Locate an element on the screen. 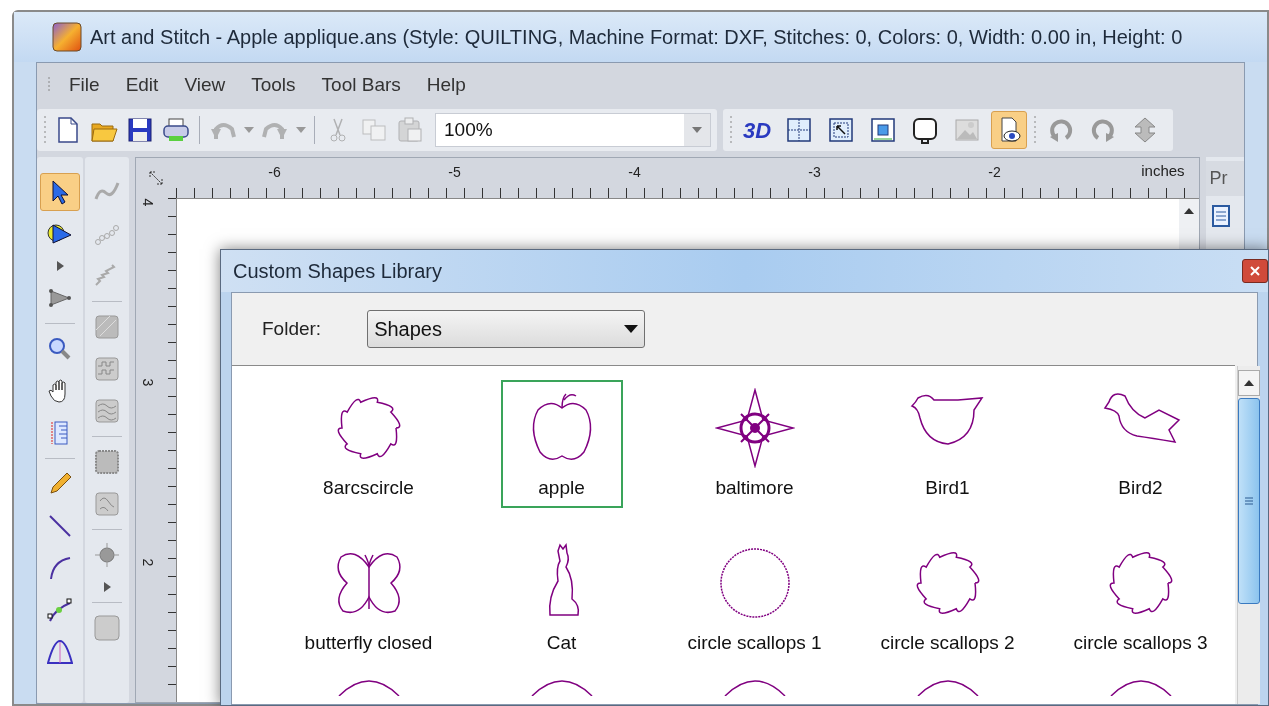 Image resolution: width=1269 pixels, height=706 pixels. tool-button is located at coordinates (60, 192).